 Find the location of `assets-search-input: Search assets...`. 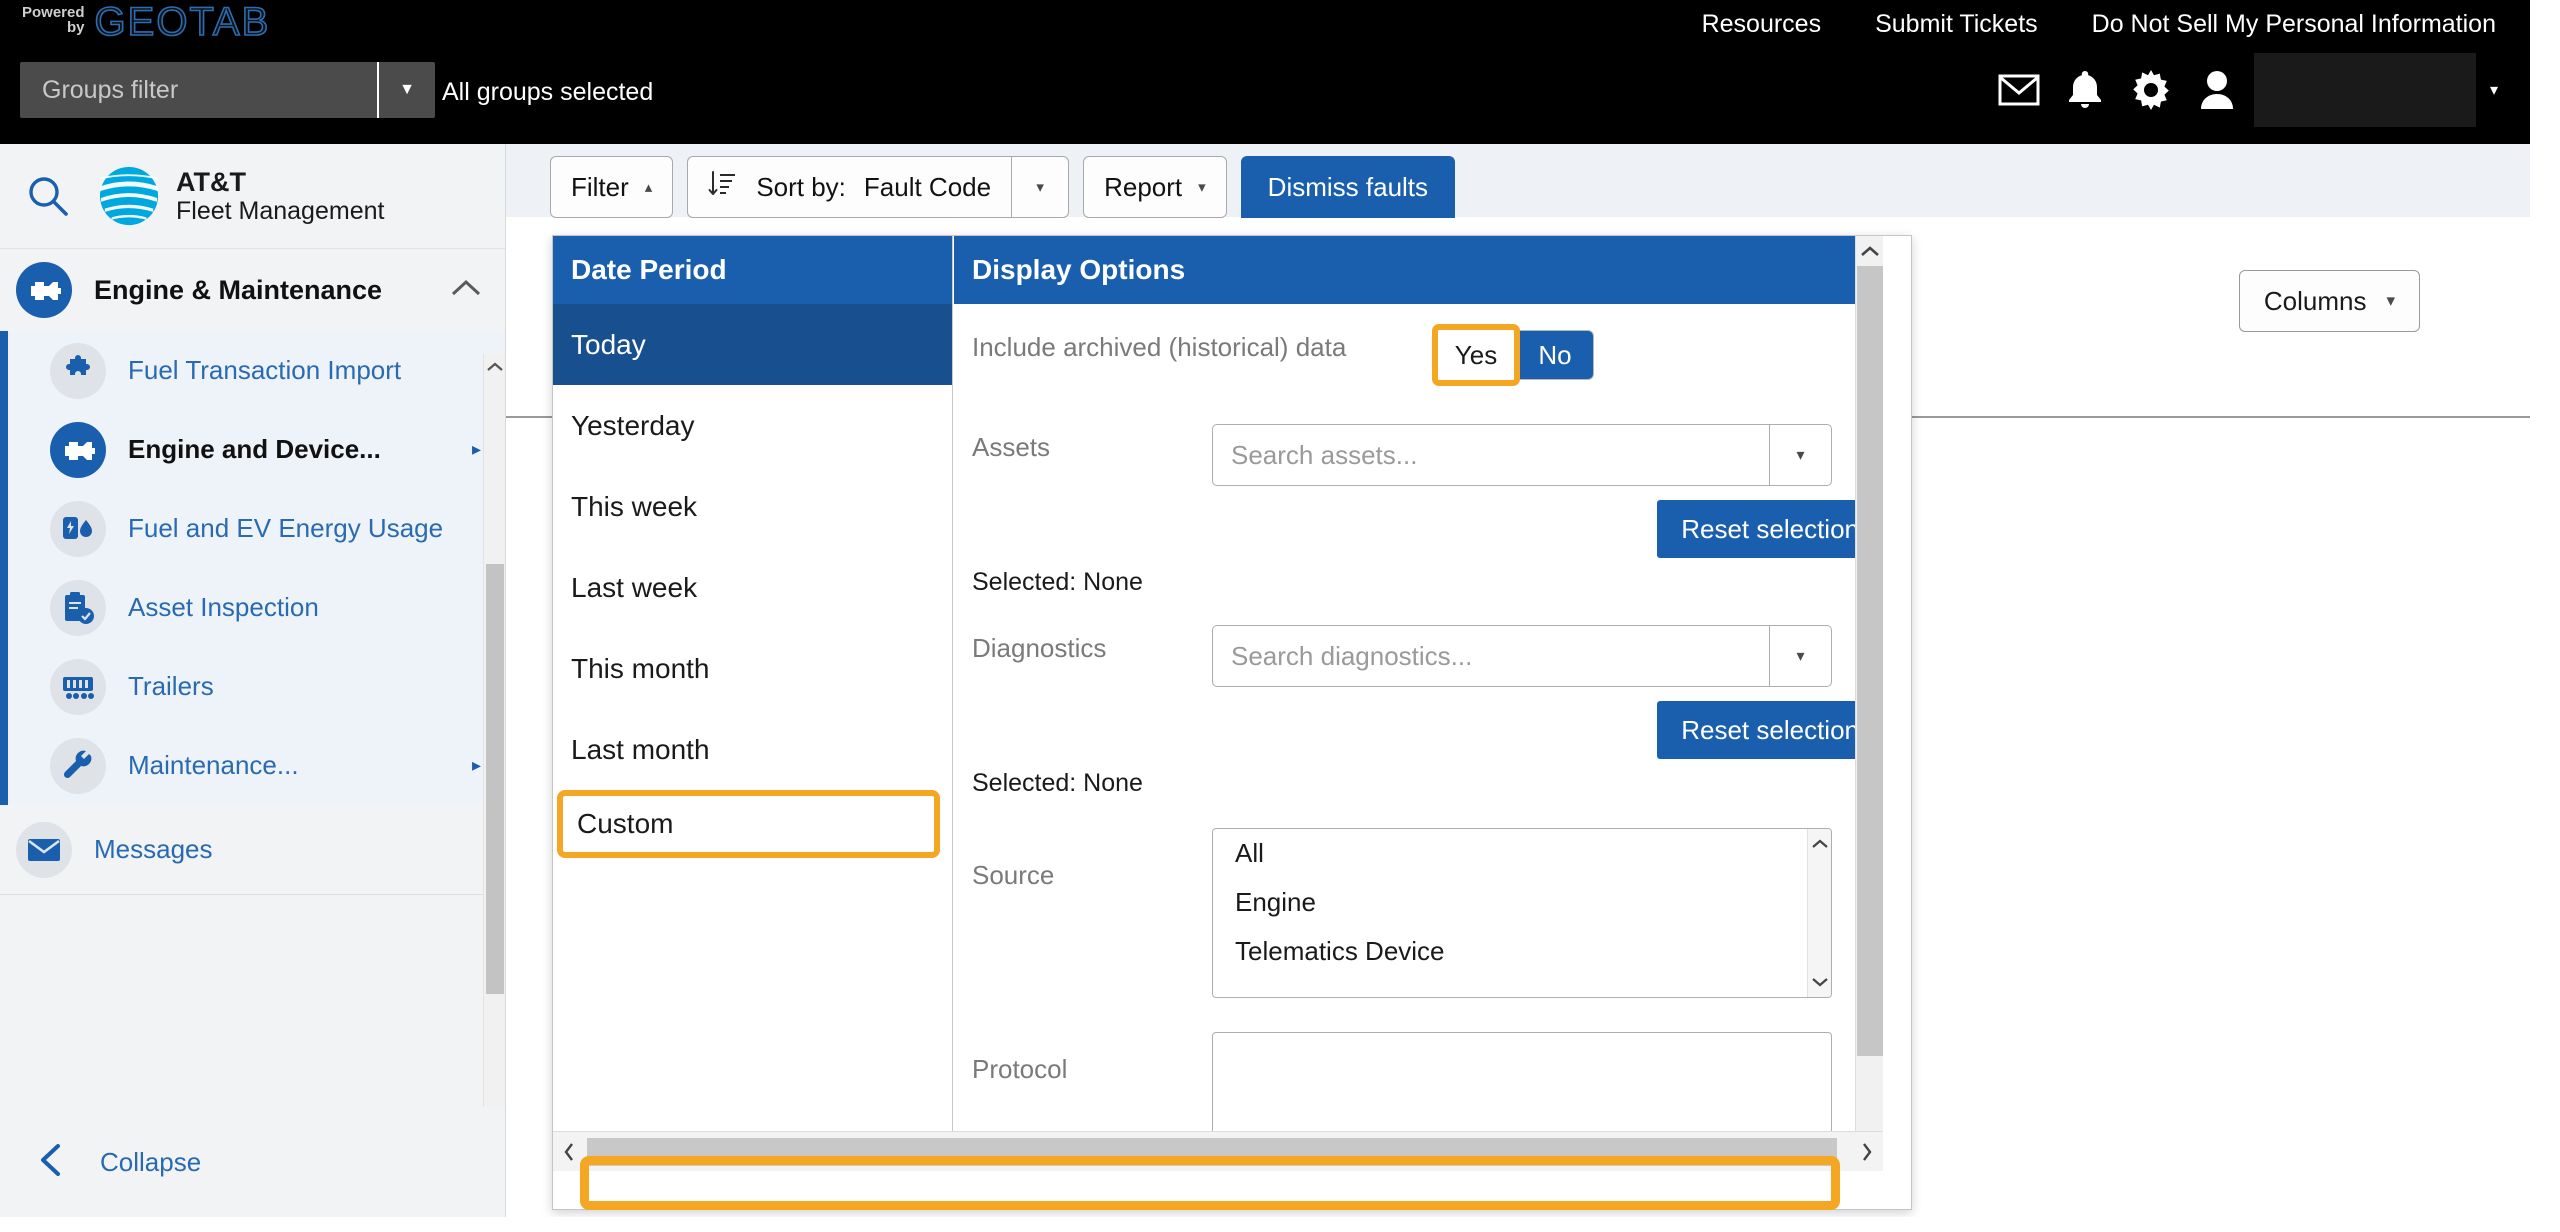

assets-search-input: Search assets... is located at coordinates (1491, 455).